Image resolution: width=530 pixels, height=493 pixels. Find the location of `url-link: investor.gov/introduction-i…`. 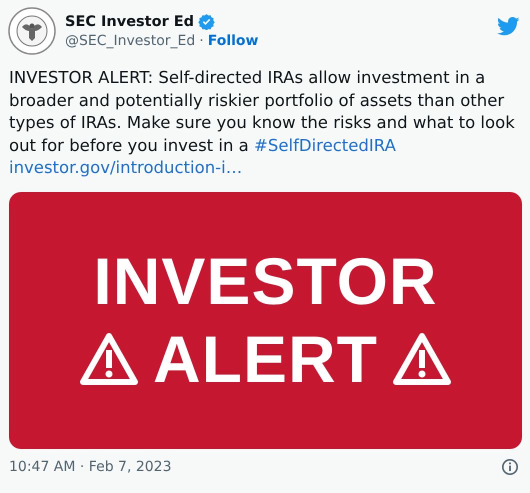

url-link: investor.gov/introduction-i… is located at coordinates (125, 168).